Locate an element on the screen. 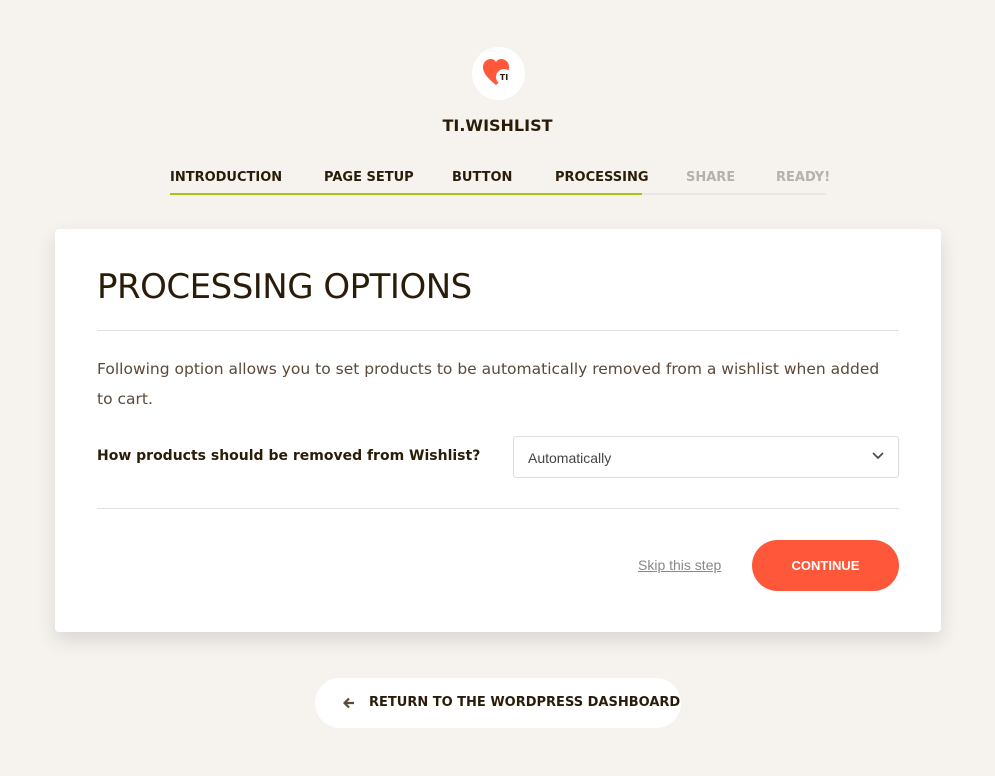 The width and height of the screenshot is (995, 776). step-share: SHARE is located at coordinates (711, 177).